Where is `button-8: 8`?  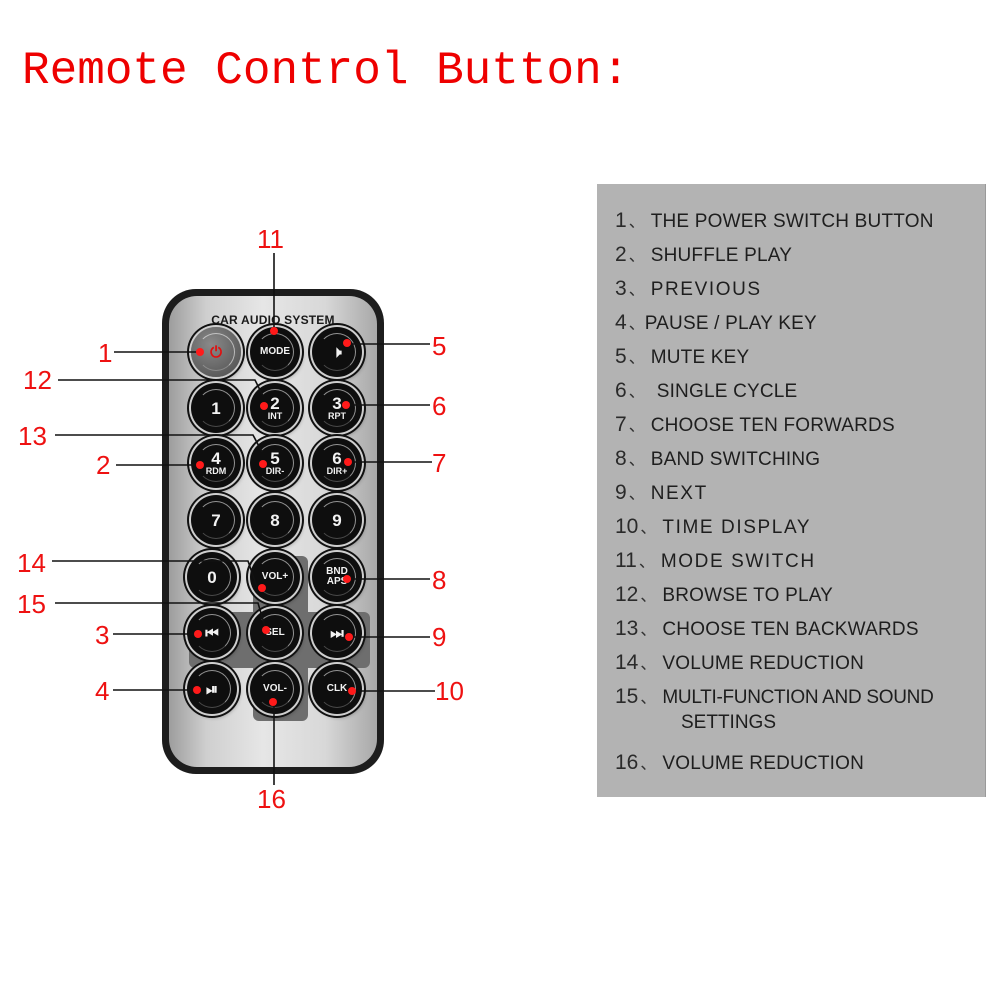
button-8: 8 is located at coordinates (275, 520).